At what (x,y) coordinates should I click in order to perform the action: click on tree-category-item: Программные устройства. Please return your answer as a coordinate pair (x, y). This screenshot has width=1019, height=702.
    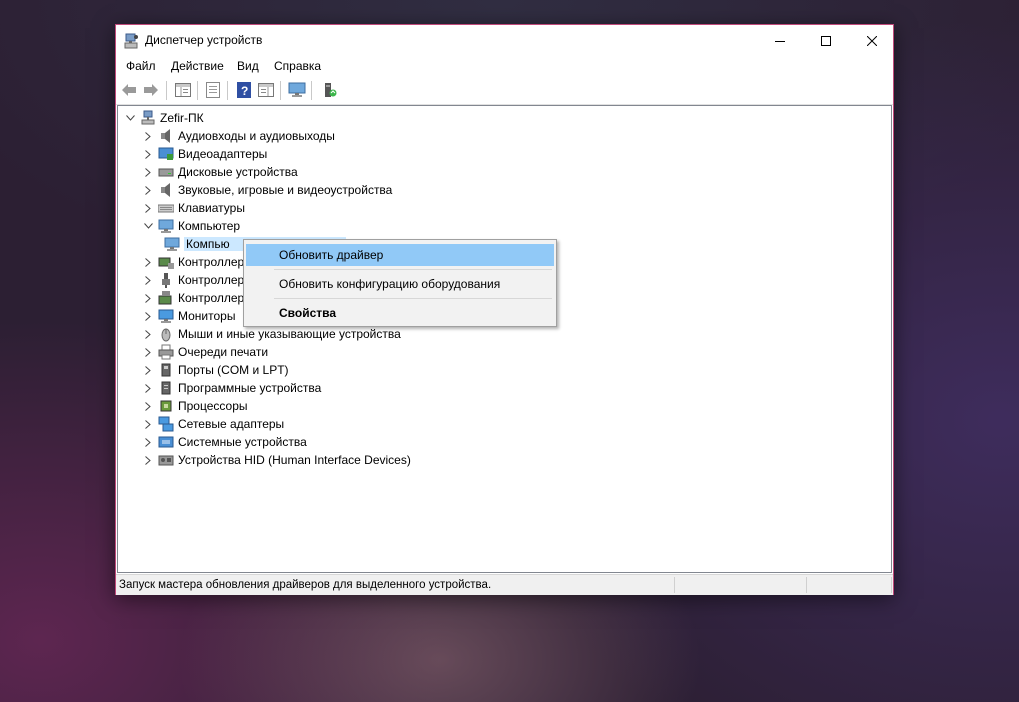
    Looking at the image, I should click on (231, 388).